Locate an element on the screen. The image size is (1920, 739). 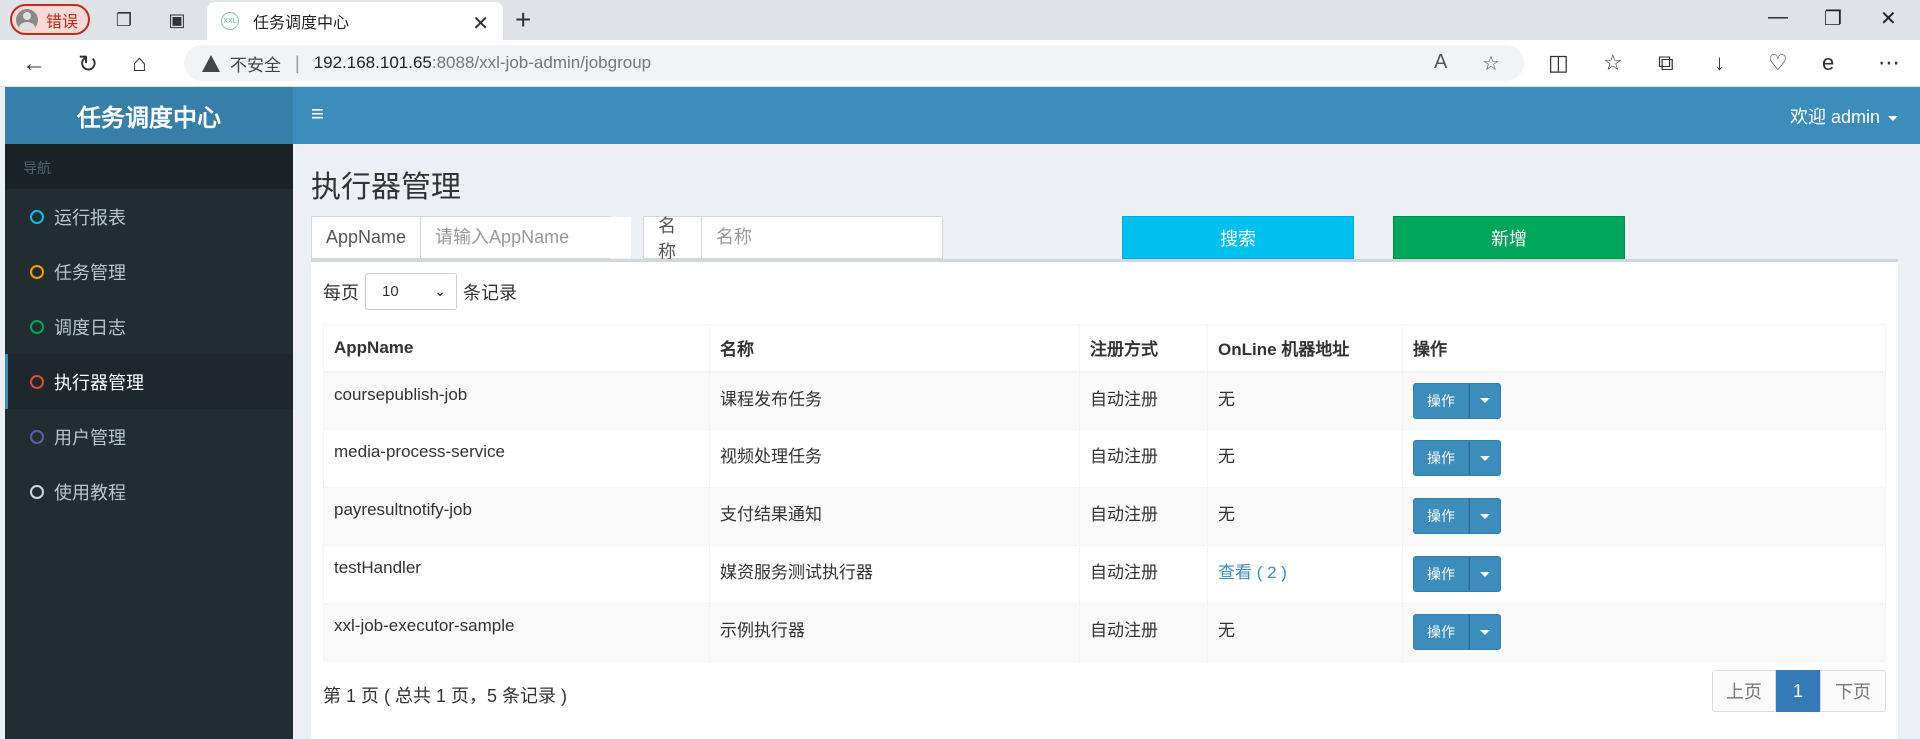
table-row: payresultnotify-job 支付结果通知 自动注册无操作 is located at coordinates (1104, 516).